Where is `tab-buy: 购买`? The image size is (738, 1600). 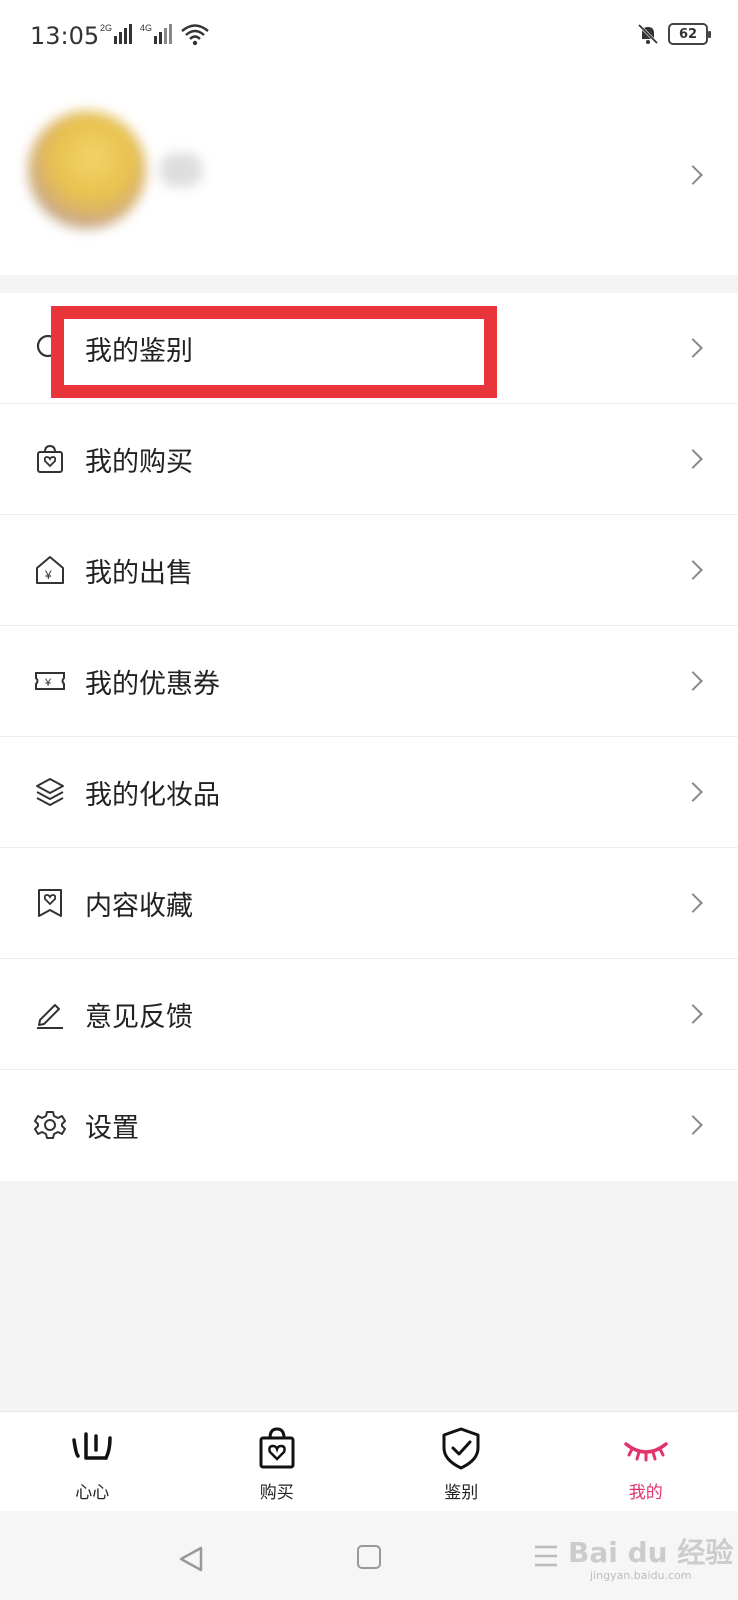 tab-buy: 购买 is located at coordinates (277, 1461).